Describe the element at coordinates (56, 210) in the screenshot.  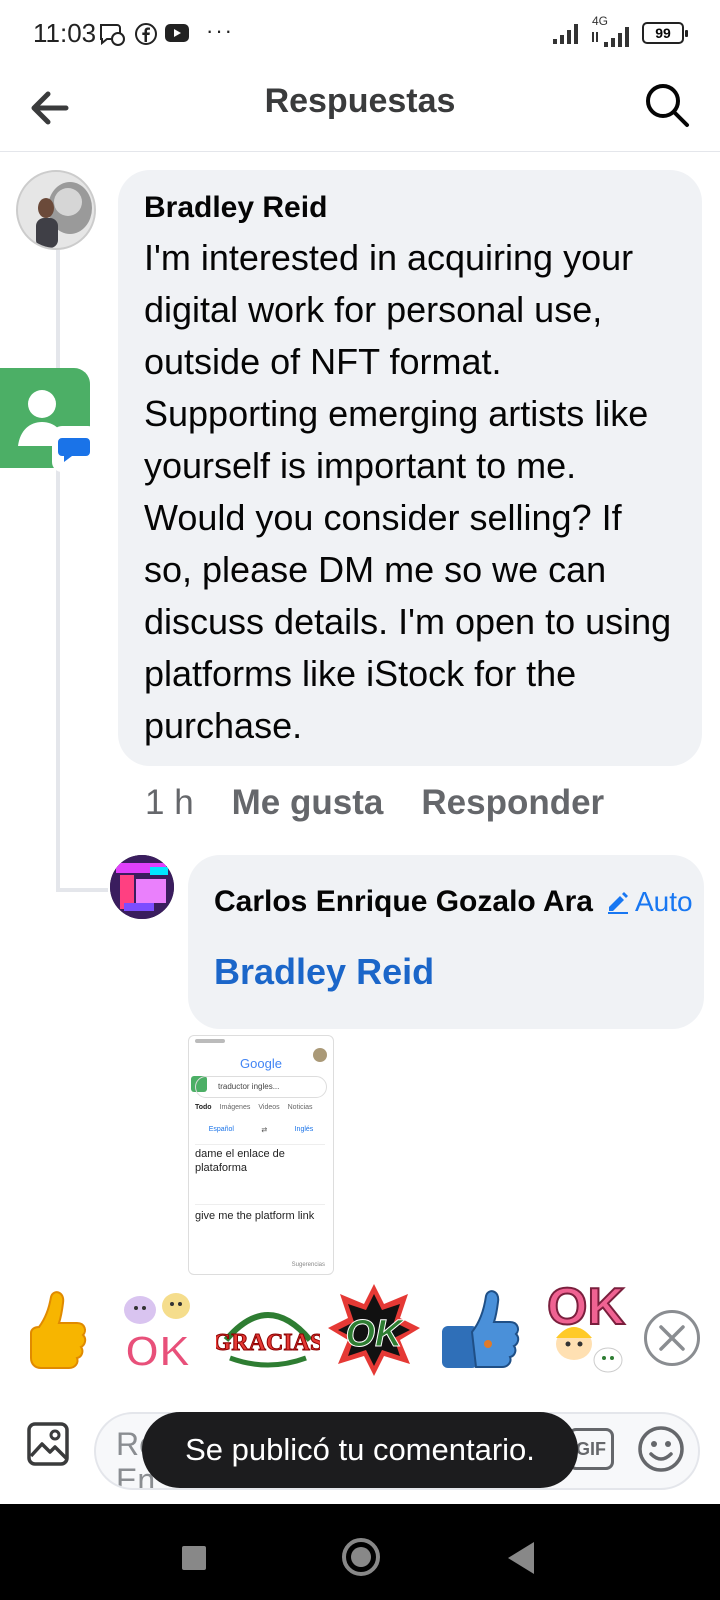
I see `avatar` at that location.